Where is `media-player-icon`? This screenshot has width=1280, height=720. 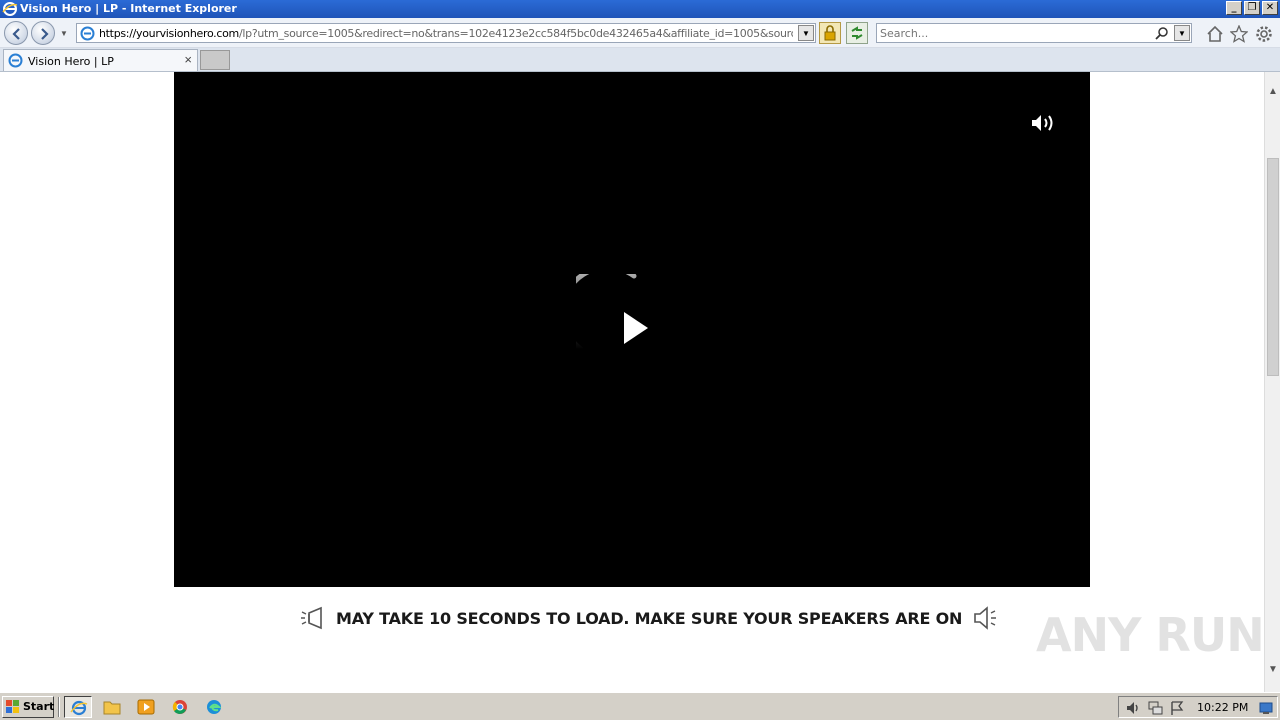
media-player-icon is located at coordinates (146, 707).